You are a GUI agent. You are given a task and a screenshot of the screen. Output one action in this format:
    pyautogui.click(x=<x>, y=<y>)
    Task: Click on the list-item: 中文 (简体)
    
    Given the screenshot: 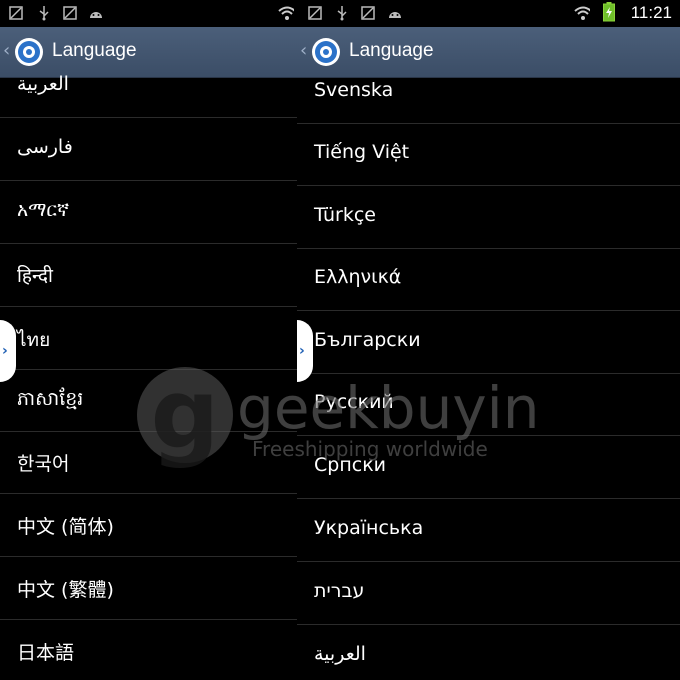 What is the action you would take?
    pyautogui.click(x=148, y=525)
    